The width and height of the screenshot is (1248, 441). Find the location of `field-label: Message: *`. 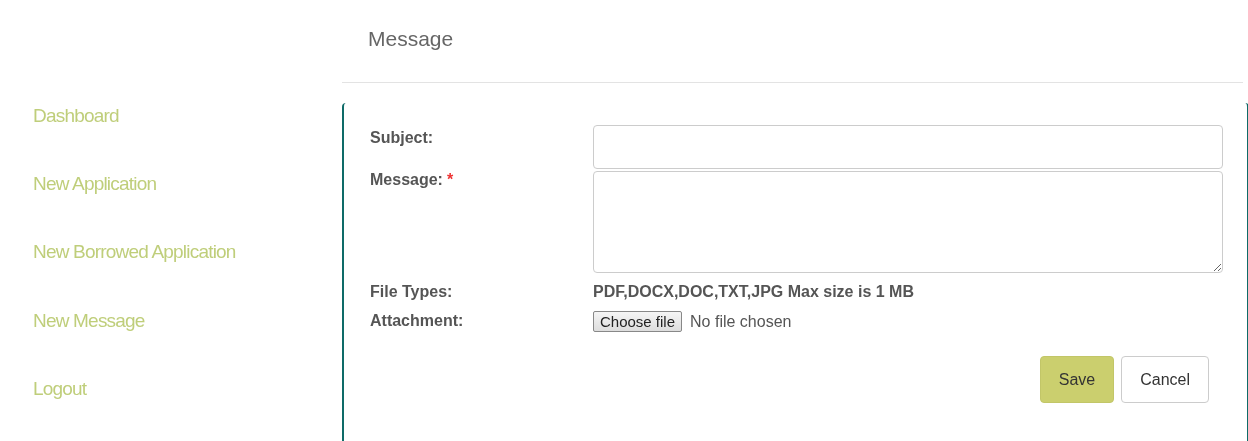

field-label: Message: * is located at coordinates (412, 180).